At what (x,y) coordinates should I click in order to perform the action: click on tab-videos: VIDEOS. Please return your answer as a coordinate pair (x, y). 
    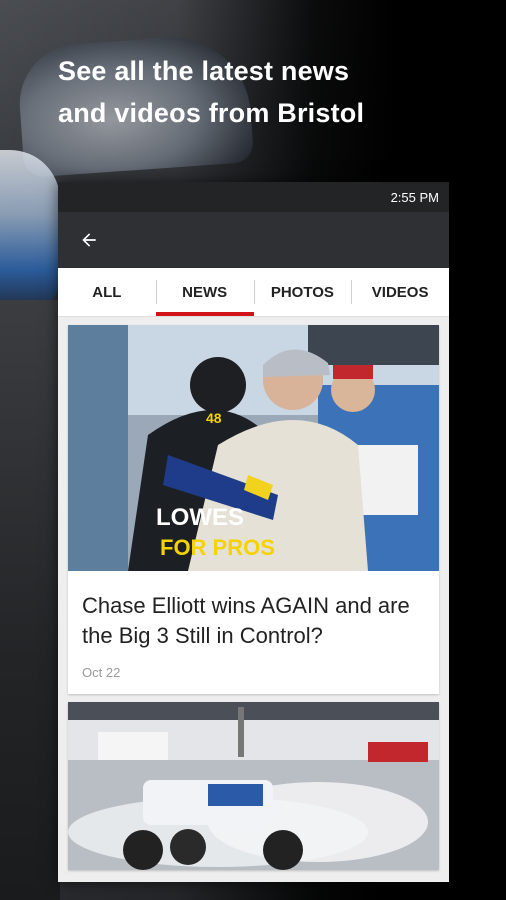
    Looking at the image, I should click on (400, 292).